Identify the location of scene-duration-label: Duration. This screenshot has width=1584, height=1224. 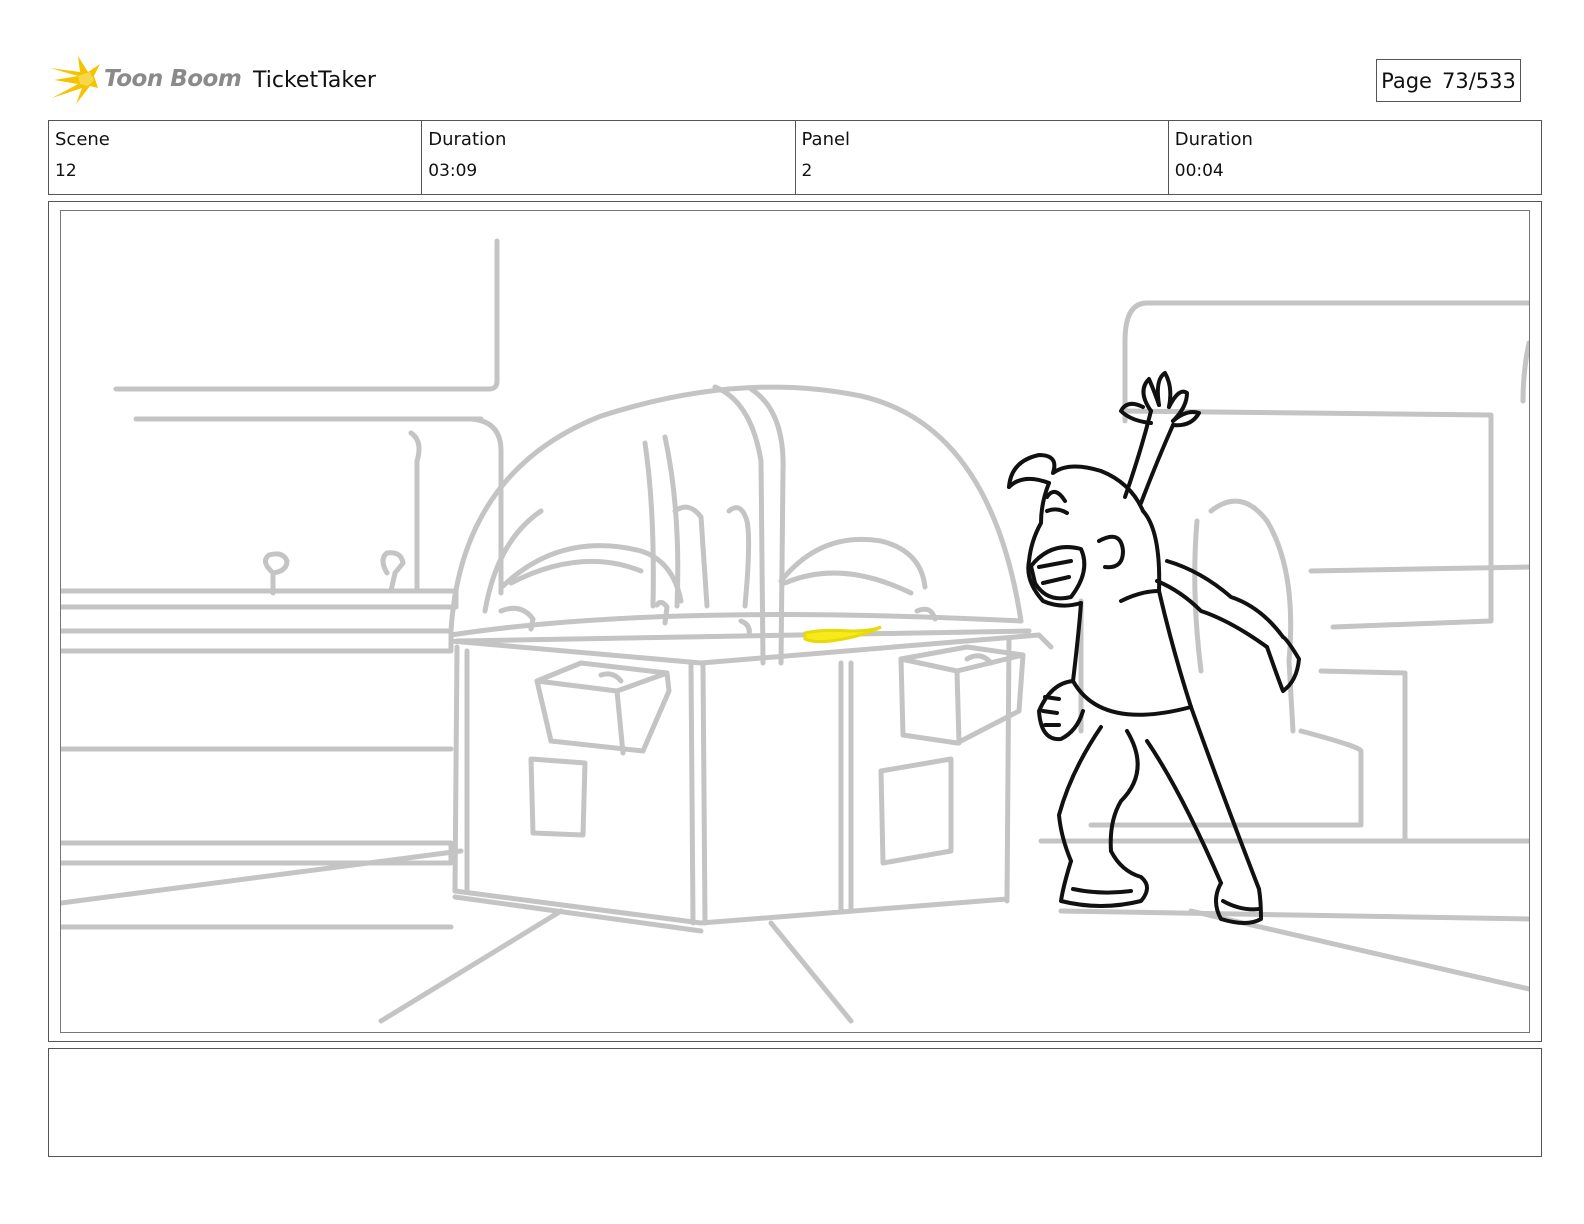
(467, 139).